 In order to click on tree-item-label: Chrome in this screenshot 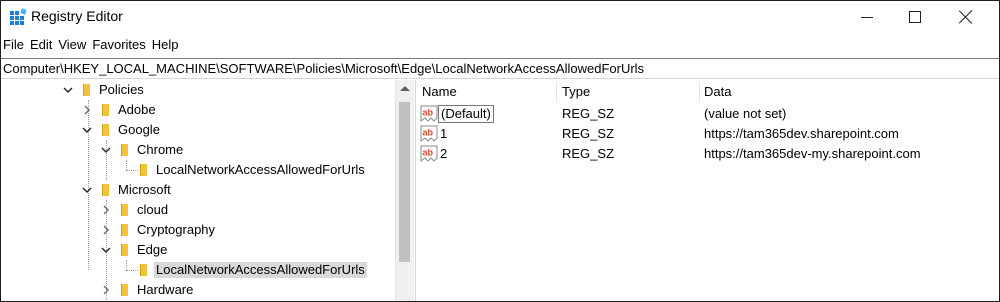, I will do `click(160, 149)`.